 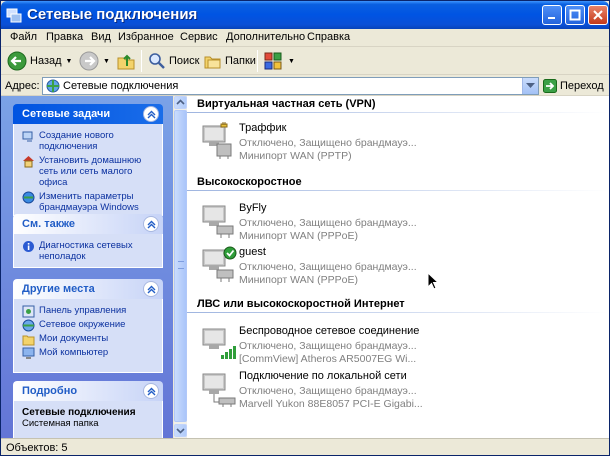 I want to click on menu-file: Файл, so click(x=23, y=37).